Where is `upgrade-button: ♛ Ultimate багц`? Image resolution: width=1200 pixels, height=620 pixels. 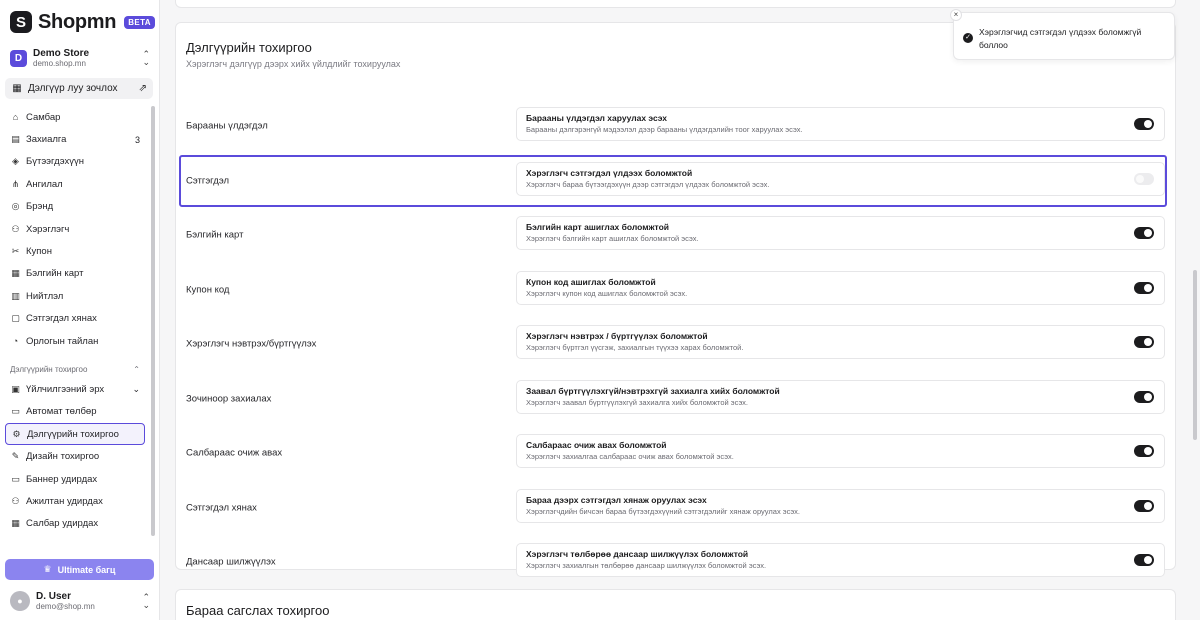
upgrade-button: ♛ Ultimate багц is located at coordinates (79, 569).